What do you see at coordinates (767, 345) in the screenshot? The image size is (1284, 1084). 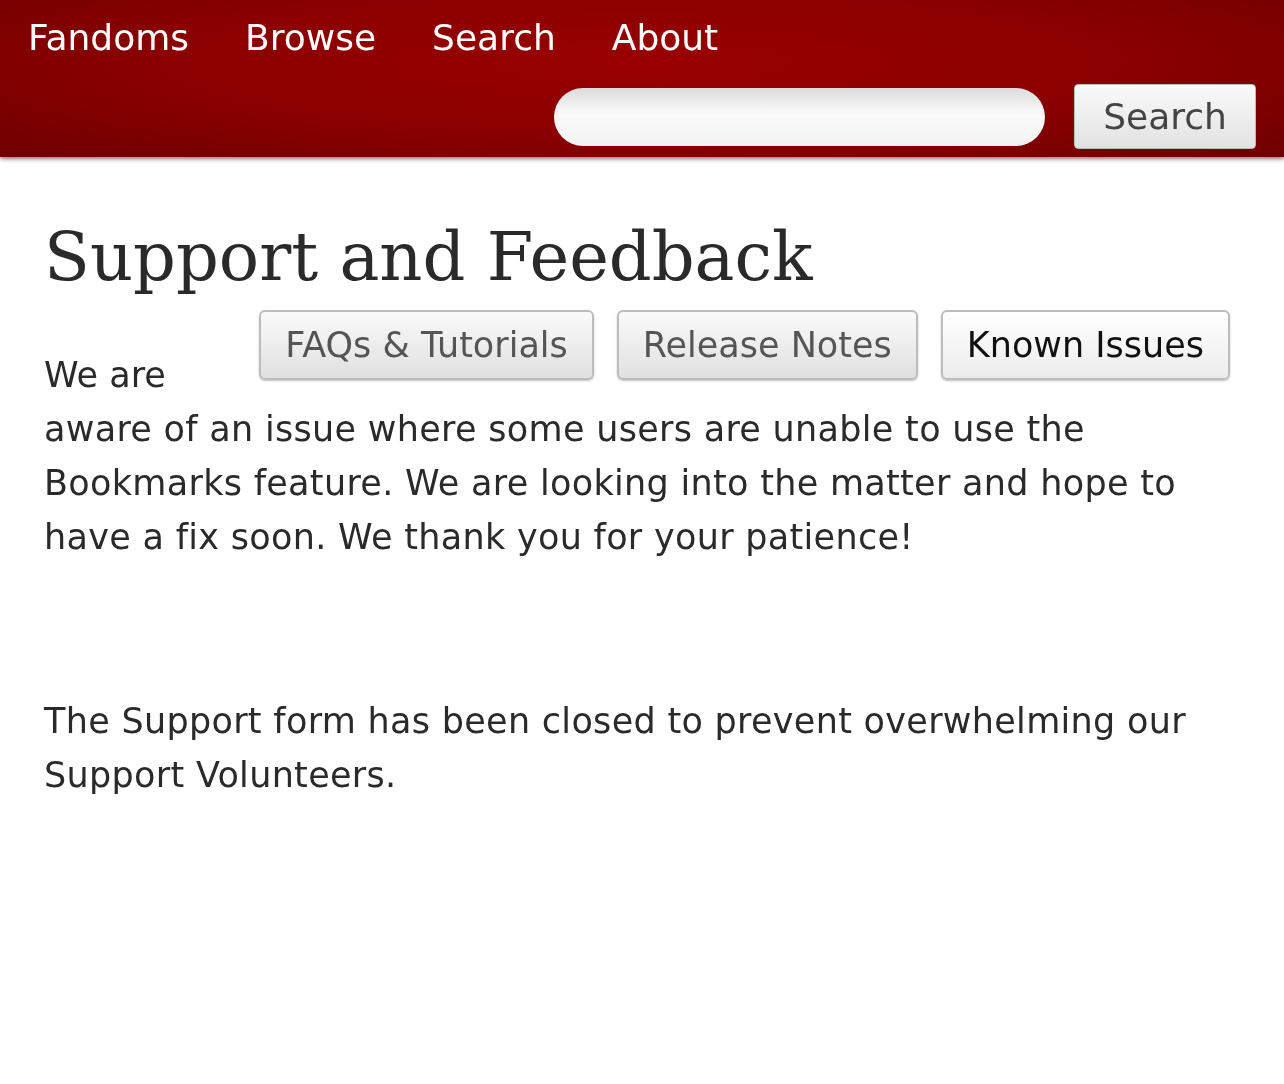 I see `tab-button: Release Notes` at bounding box center [767, 345].